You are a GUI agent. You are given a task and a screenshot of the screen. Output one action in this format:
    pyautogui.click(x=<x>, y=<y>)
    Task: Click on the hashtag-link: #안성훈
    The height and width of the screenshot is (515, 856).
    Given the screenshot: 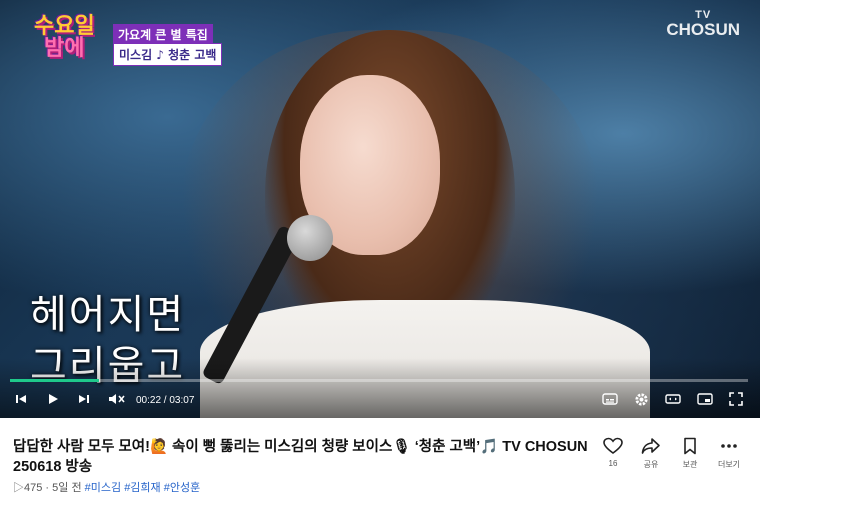 What is the action you would take?
    pyautogui.click(x=182, y=488)
    